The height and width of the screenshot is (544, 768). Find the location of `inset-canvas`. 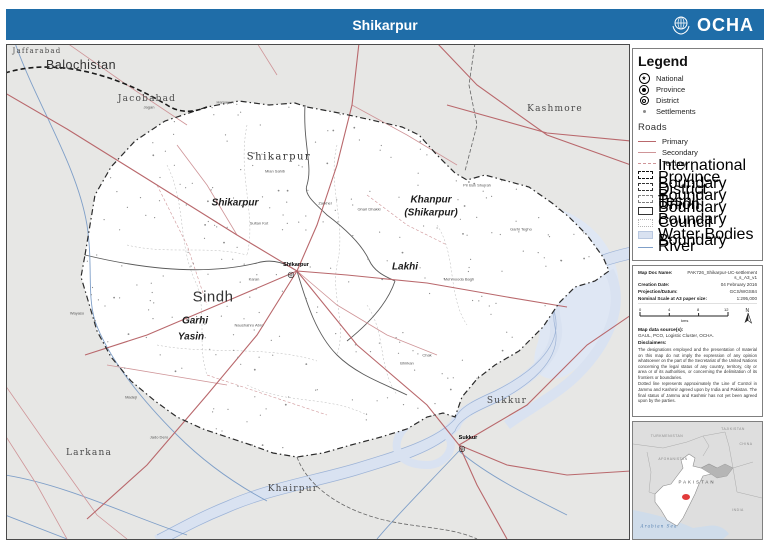

inset-canvas is located at coordinates (697, 480).